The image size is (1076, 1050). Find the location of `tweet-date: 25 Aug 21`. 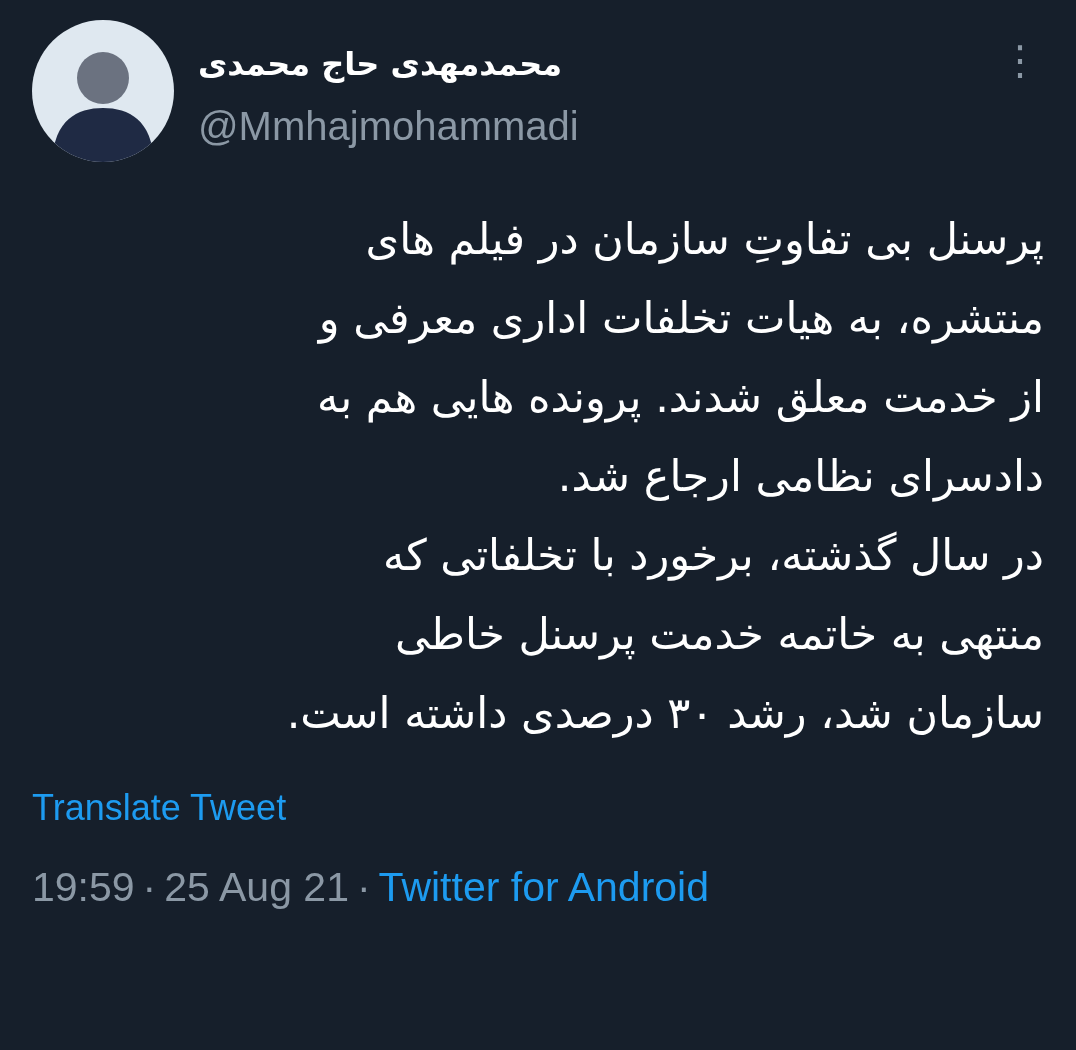

tweet-date: 25 Aug 21 is located at coordinates (256, 887).